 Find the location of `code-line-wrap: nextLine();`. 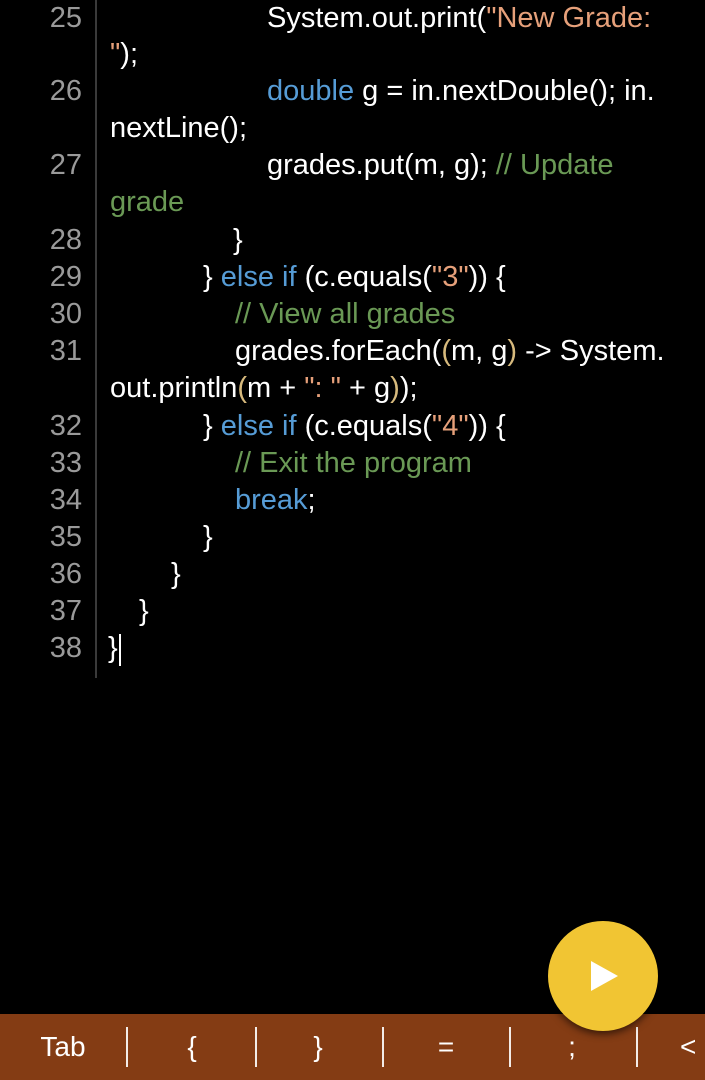

code-line-wrap: nextLine(); is located at coordinates (179, 128).